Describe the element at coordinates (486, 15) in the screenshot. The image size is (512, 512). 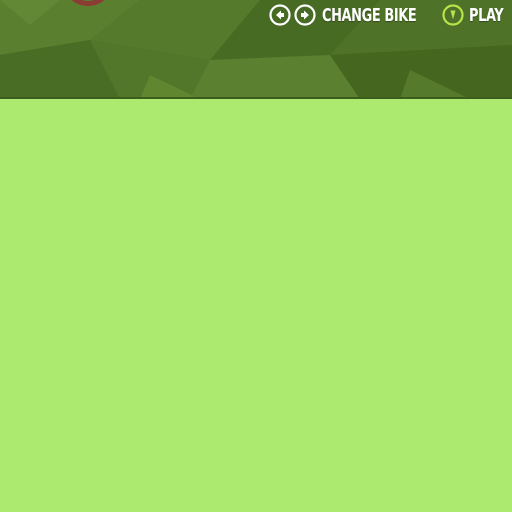
I see `play-label: PLAY` at that location.